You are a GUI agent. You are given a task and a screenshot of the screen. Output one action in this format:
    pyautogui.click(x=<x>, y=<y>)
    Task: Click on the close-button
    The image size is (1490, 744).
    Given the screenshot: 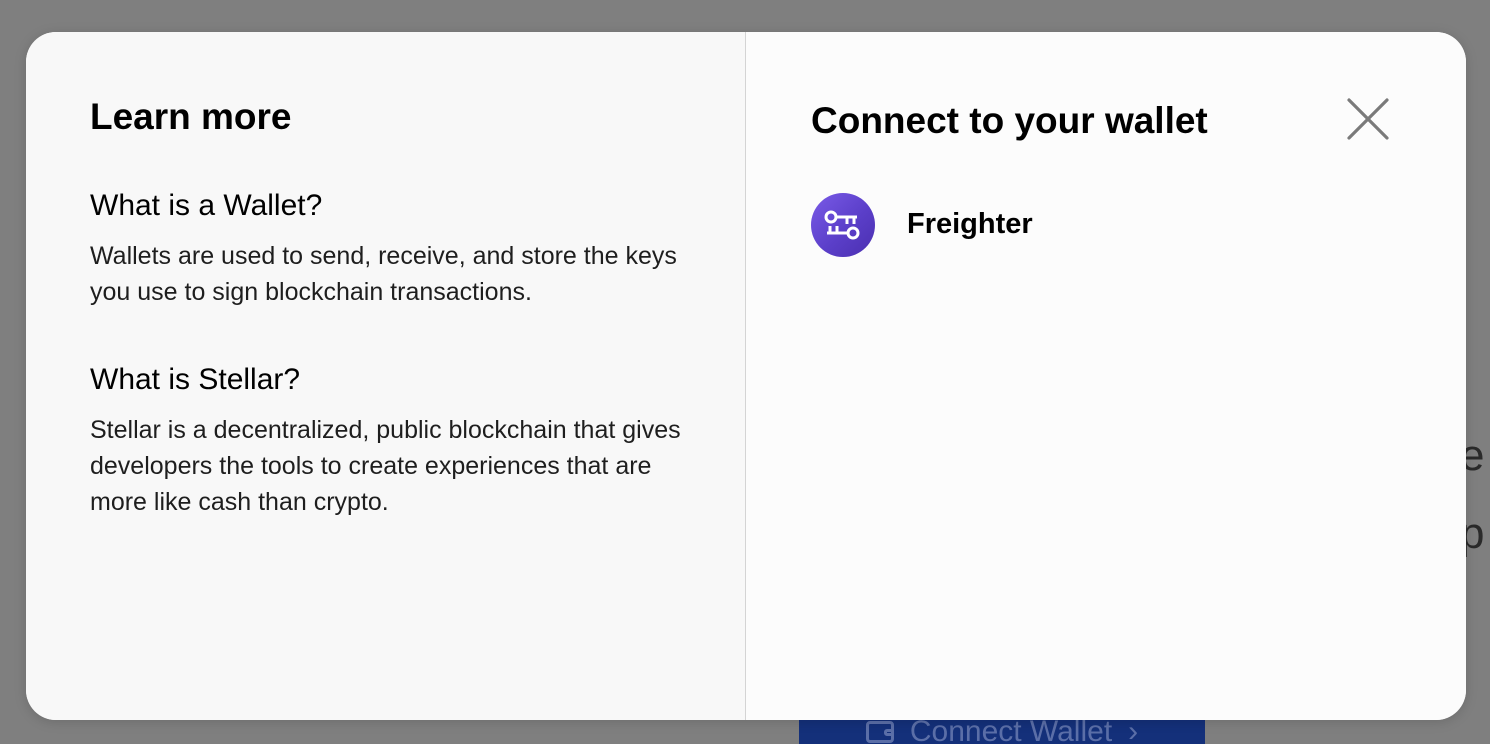 What is the action you would take?
    pyautogui.click(x=1368, y=119)
    